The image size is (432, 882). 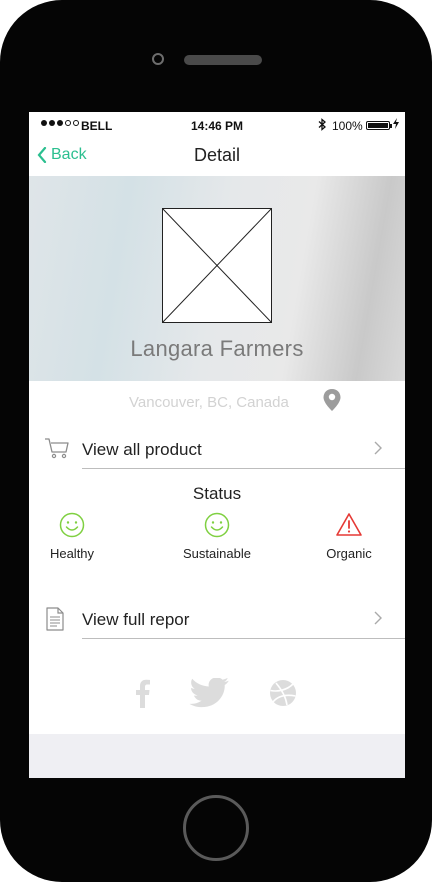 I want to click on warning-icon, so click(x=349, y=524).